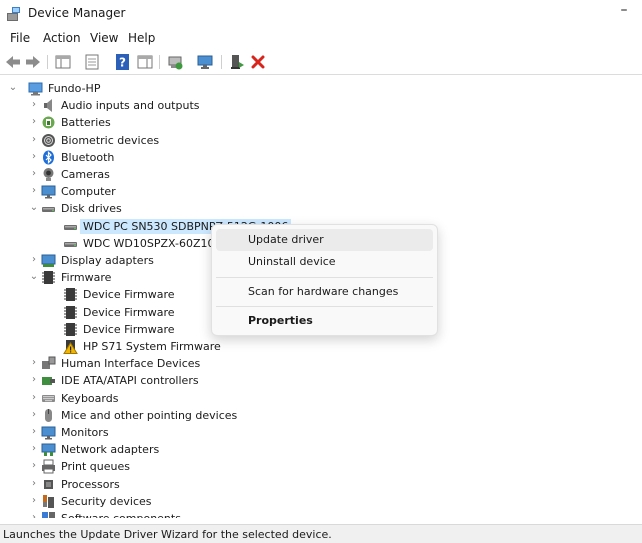 This screenshot has height=543, width=642. I want to click on uninstall-device-icon, so click(258, 62).